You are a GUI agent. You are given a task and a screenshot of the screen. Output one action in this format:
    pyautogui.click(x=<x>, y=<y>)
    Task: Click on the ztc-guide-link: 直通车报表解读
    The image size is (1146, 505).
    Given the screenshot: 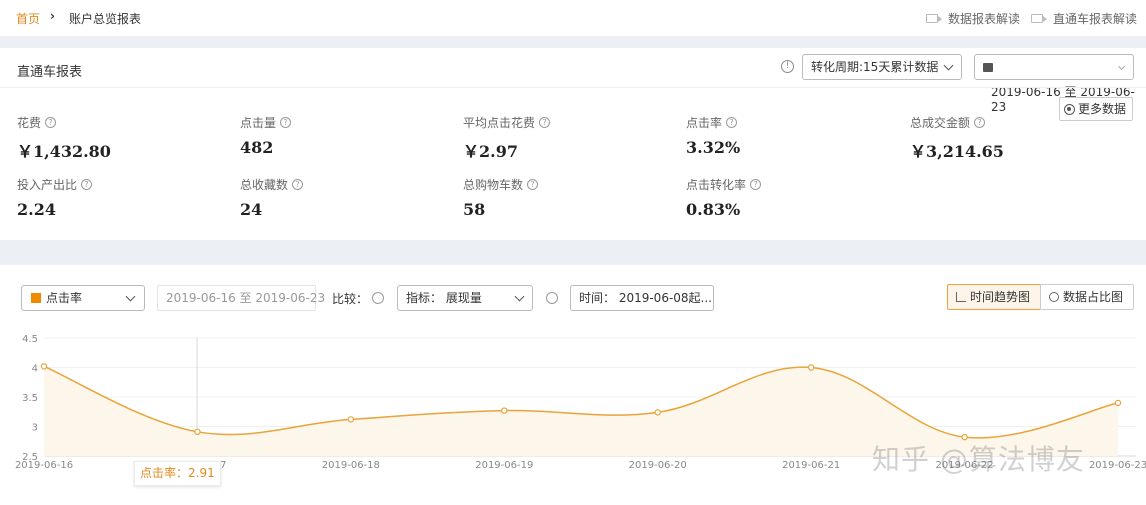 What is the action you would take?
    pyautogui.click(x=1084, y=18)
    